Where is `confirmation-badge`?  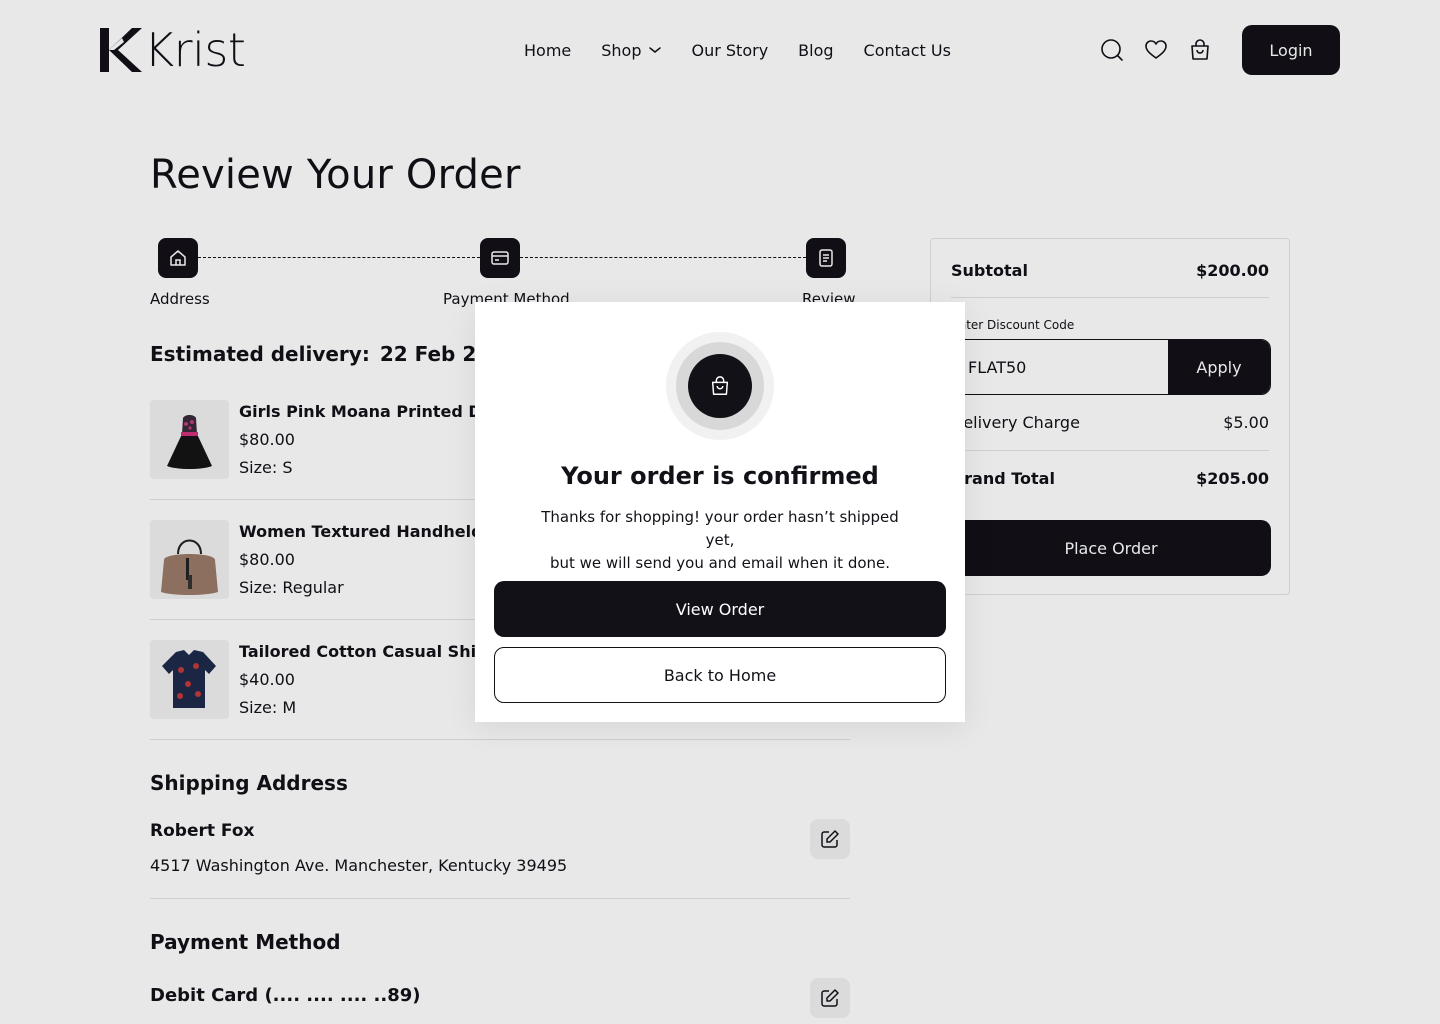
confirmation-badge is located at coordinates (720, 386).